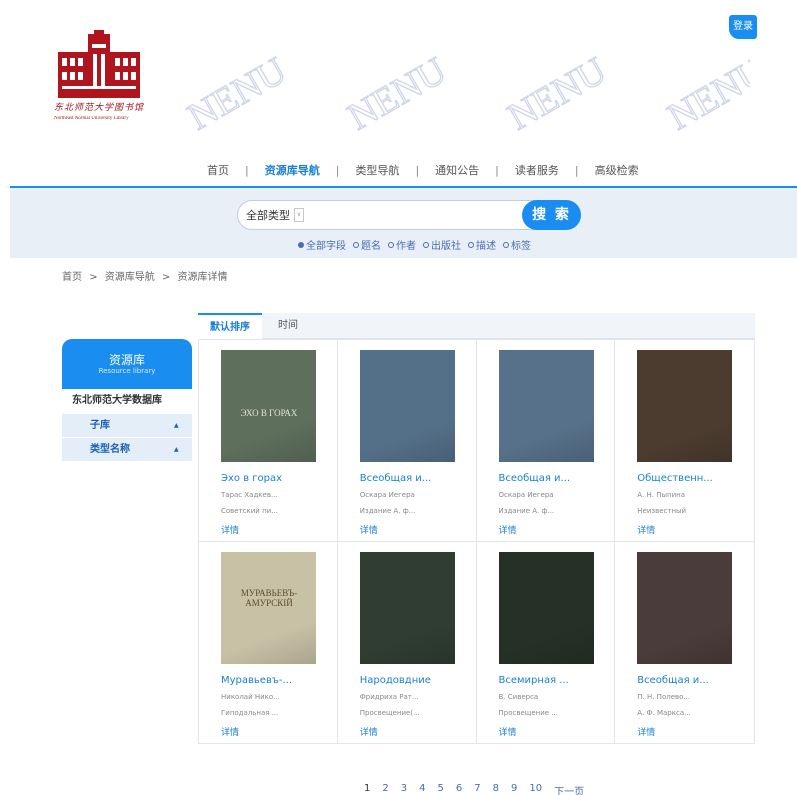 The image size is (797, 795). What do you see at coordinates (457, 170) in the screenshot?
I see `nav-item-notices: 通知公告` at bounding box center [457, 170].